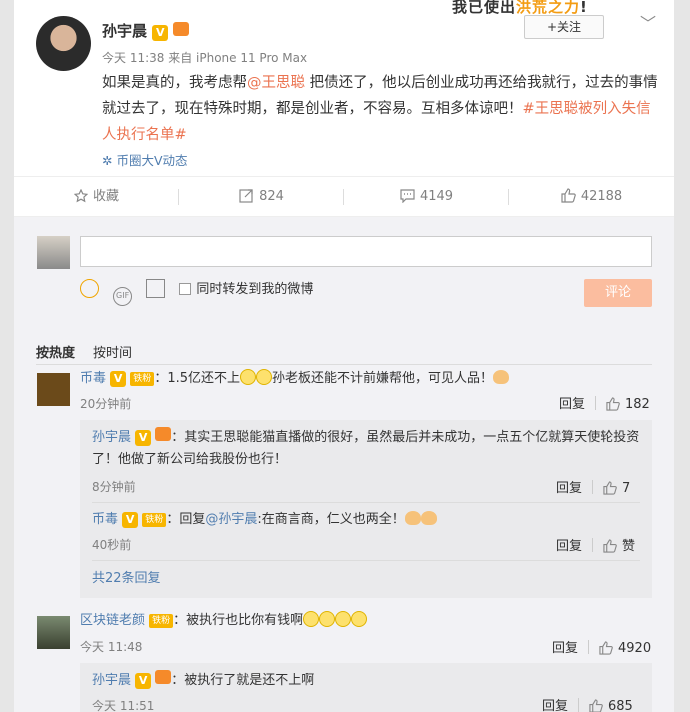 This screenshot has height=712, width=690. I want to click on reply-ops: 回复 685, so click(587, 705).